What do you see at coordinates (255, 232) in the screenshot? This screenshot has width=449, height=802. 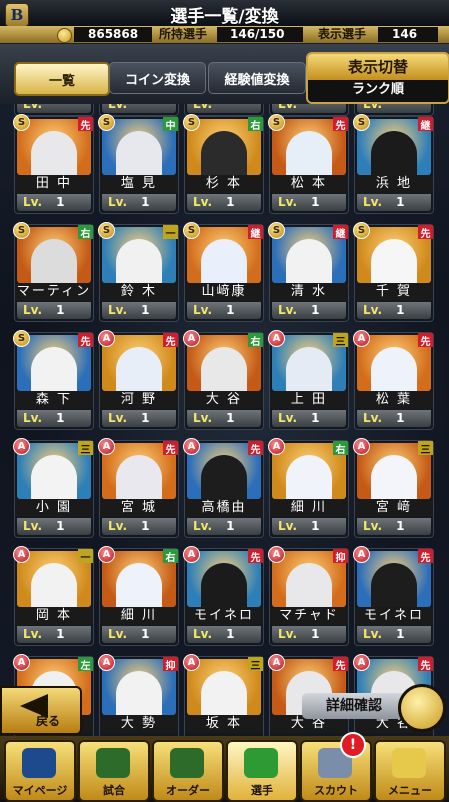 I see `position-badge: 継` at bounding box center [255, 232].